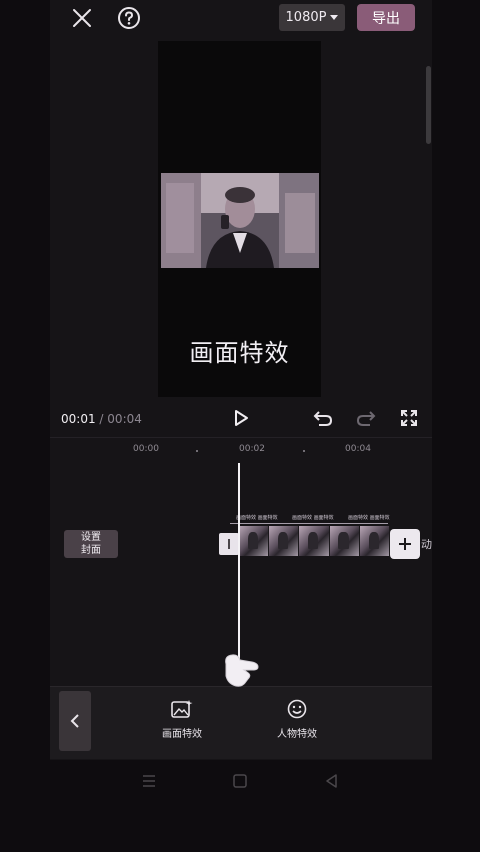  I want to click on image-effect-icon, so click(182, 709).